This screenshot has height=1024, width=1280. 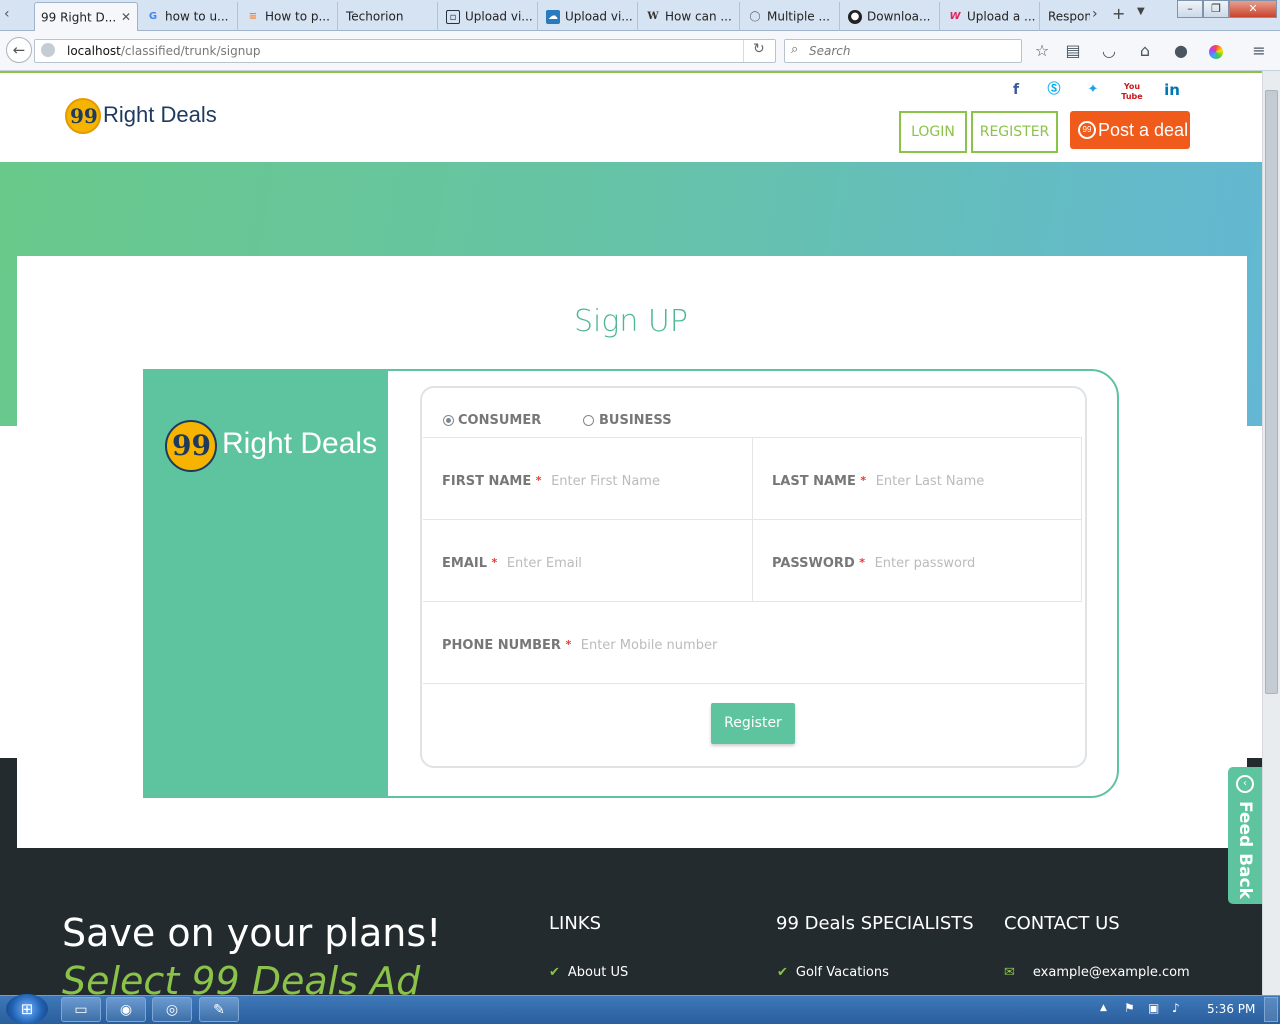 I want to click on scrollbar-thumb, so click(x=1271, y=392).